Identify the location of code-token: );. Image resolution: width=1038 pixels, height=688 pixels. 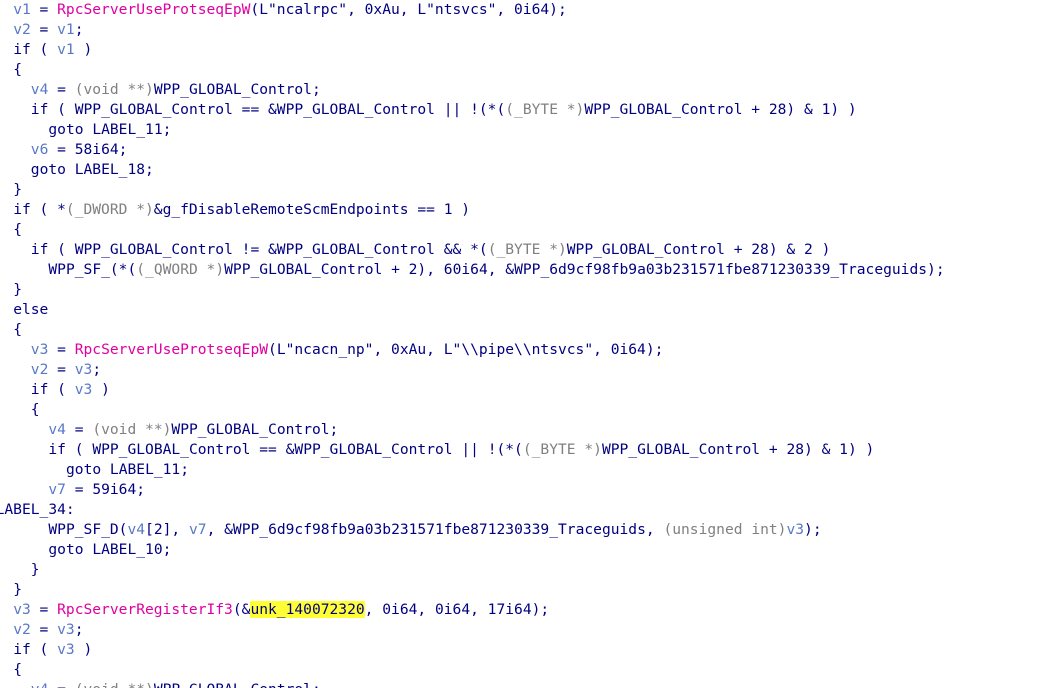
(813, 529).